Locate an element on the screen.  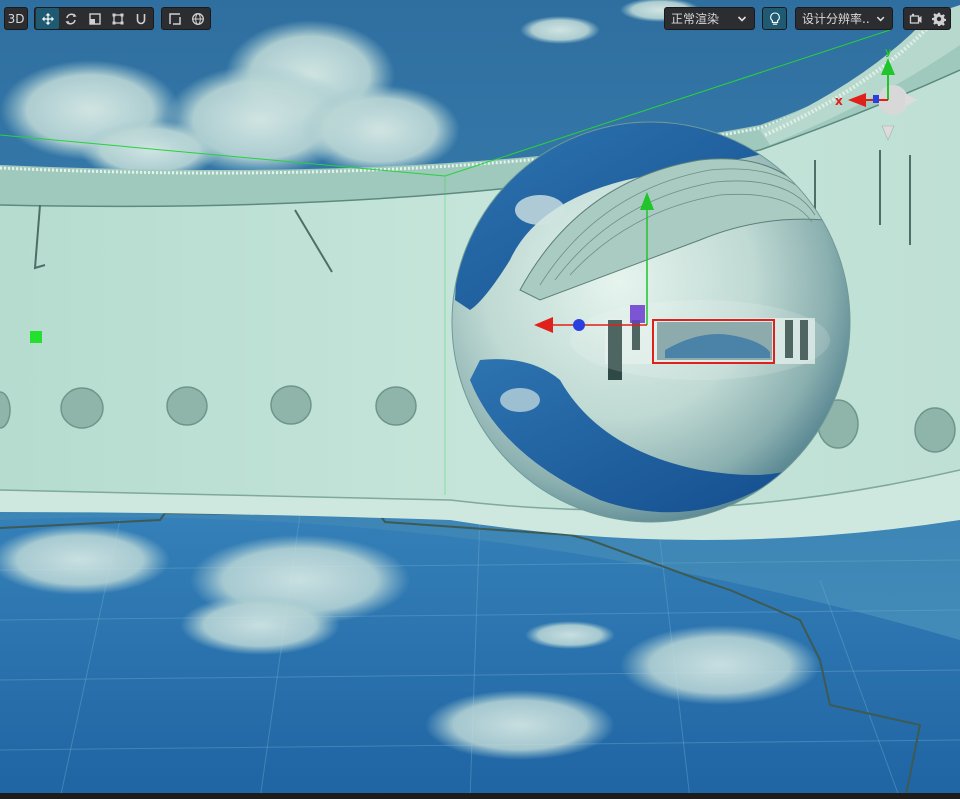
scale-icon is located at coordinates (94, 18).